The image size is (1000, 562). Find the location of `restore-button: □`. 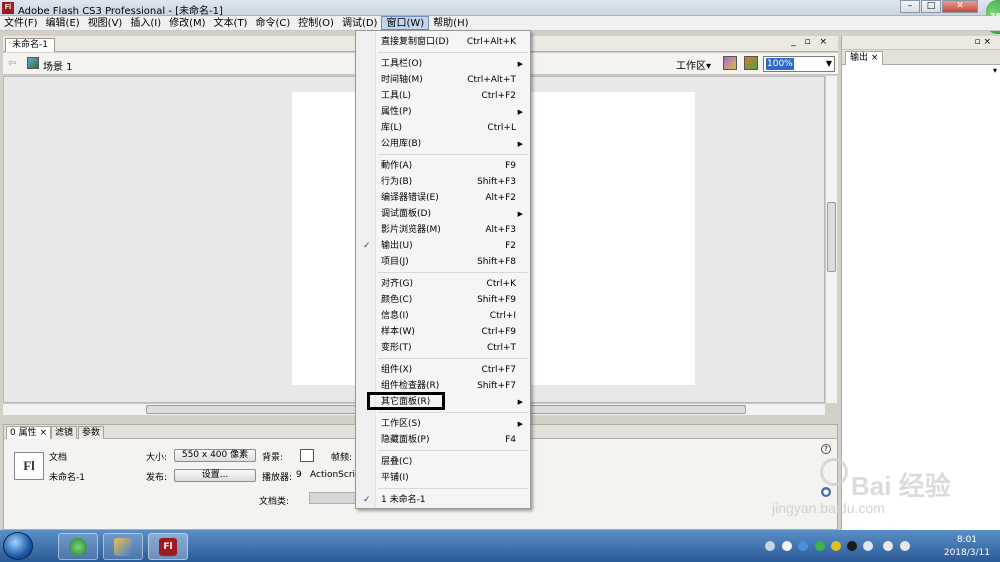

restore-button: □ is located at coordinates (931, 6).